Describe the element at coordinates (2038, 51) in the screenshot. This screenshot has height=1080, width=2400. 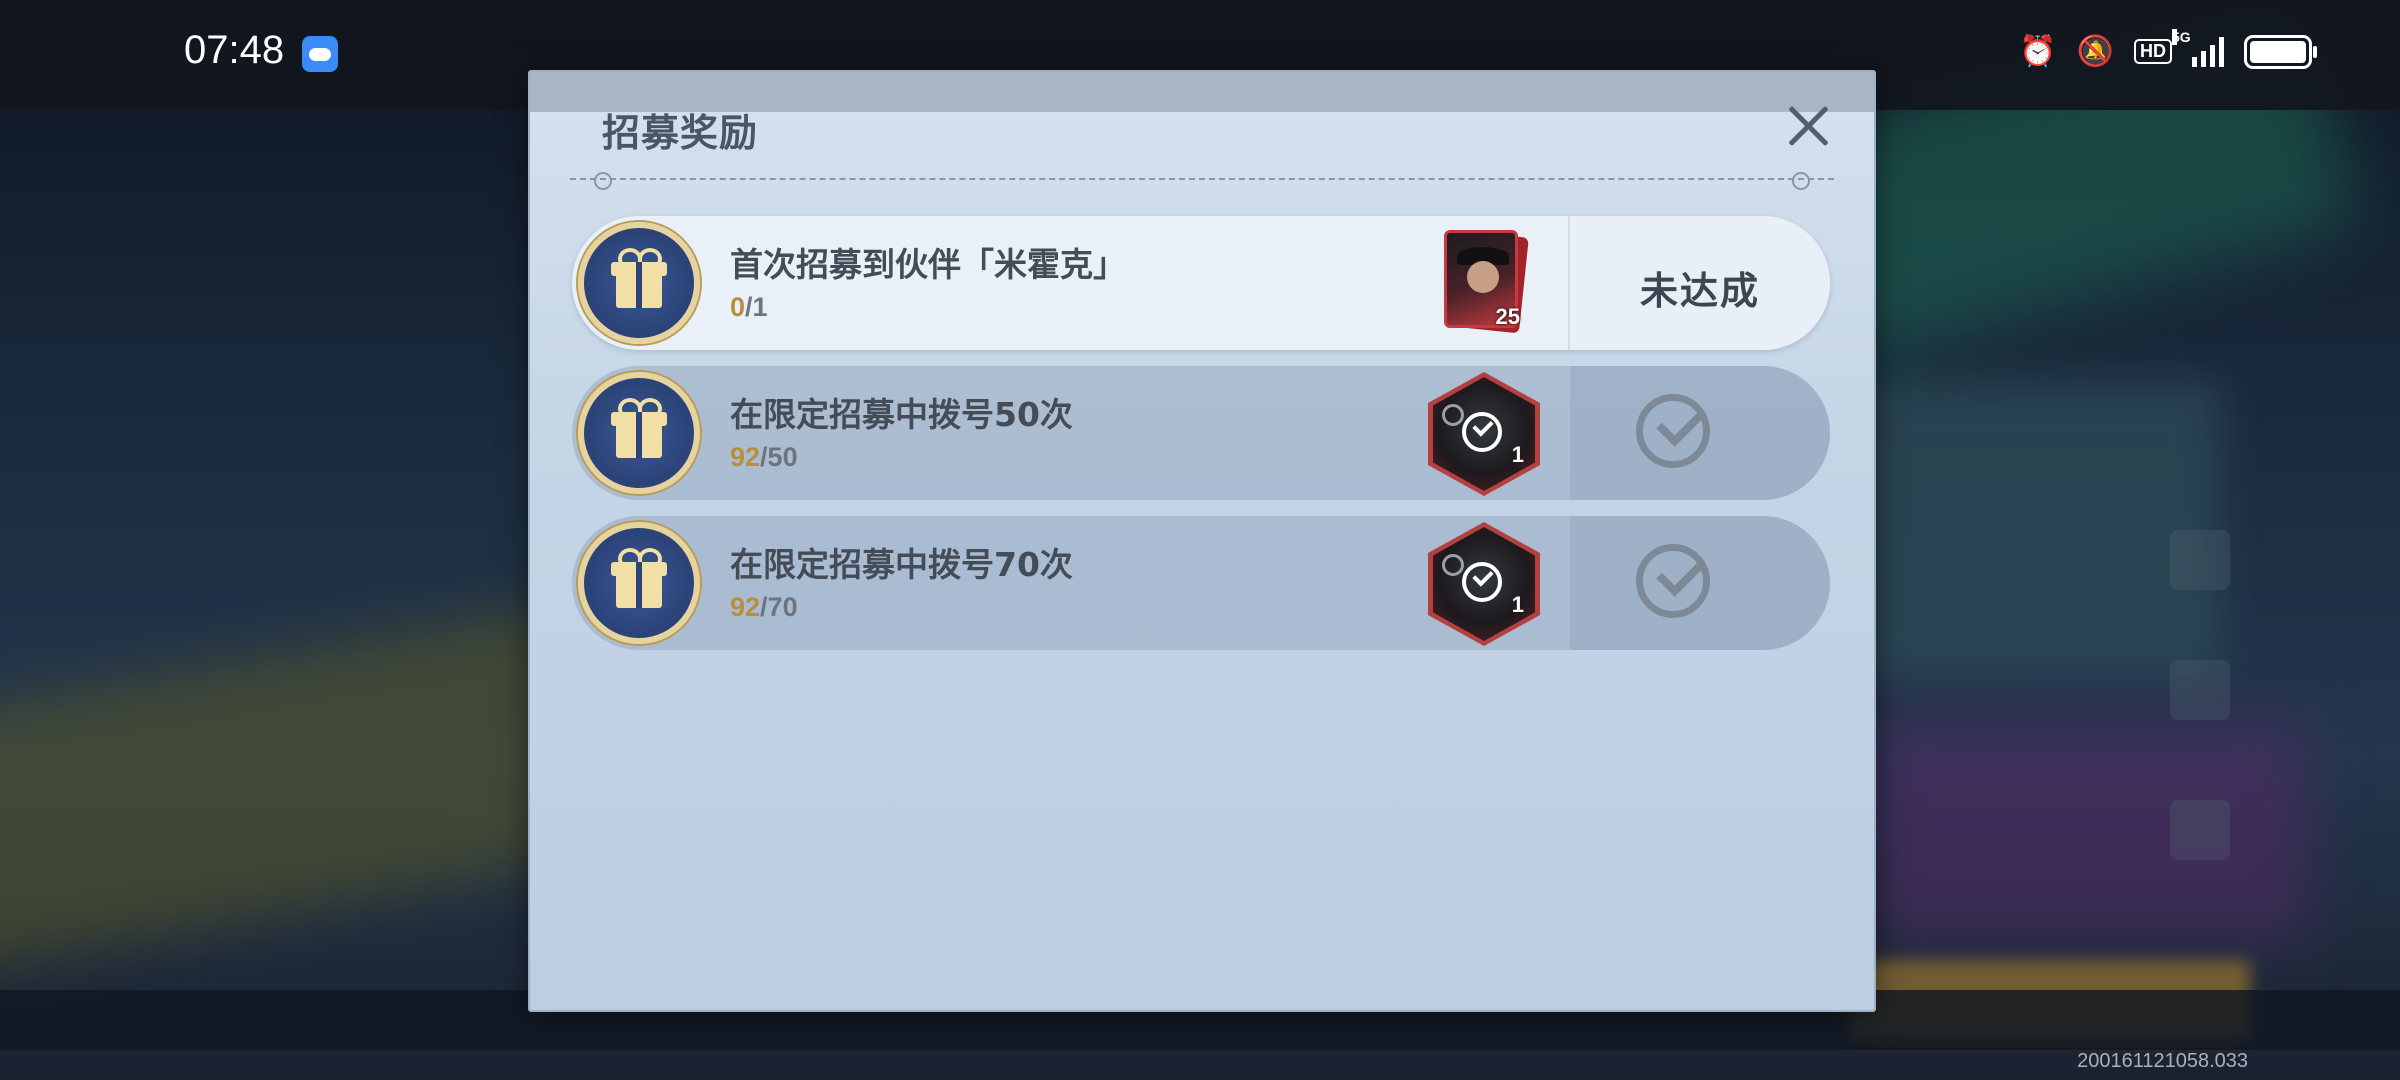
I see `alarm-icon: ⏰` at that location.